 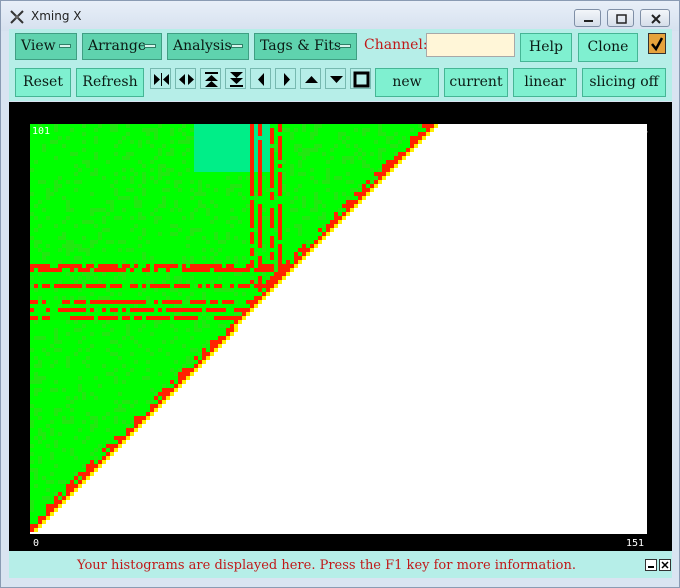 What do you see at coordinates (285, 78) in the screenshot?
I see `scroll-right-button` at bounding box center [285, 78].